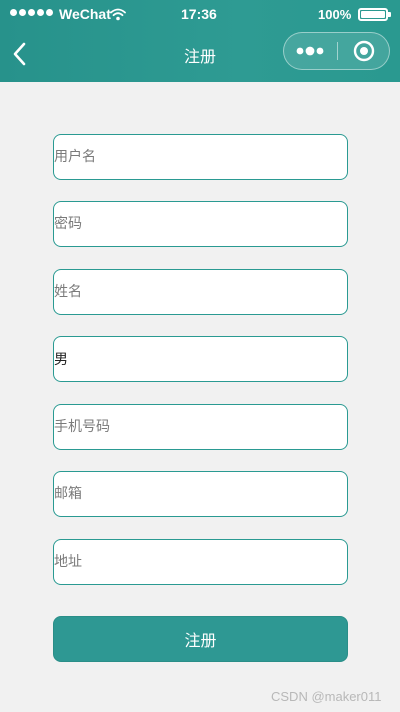 Image resolution: width=400 pixels, height=712 pixels. I want to click on carrier-label: WeChat, so click(85, 14).